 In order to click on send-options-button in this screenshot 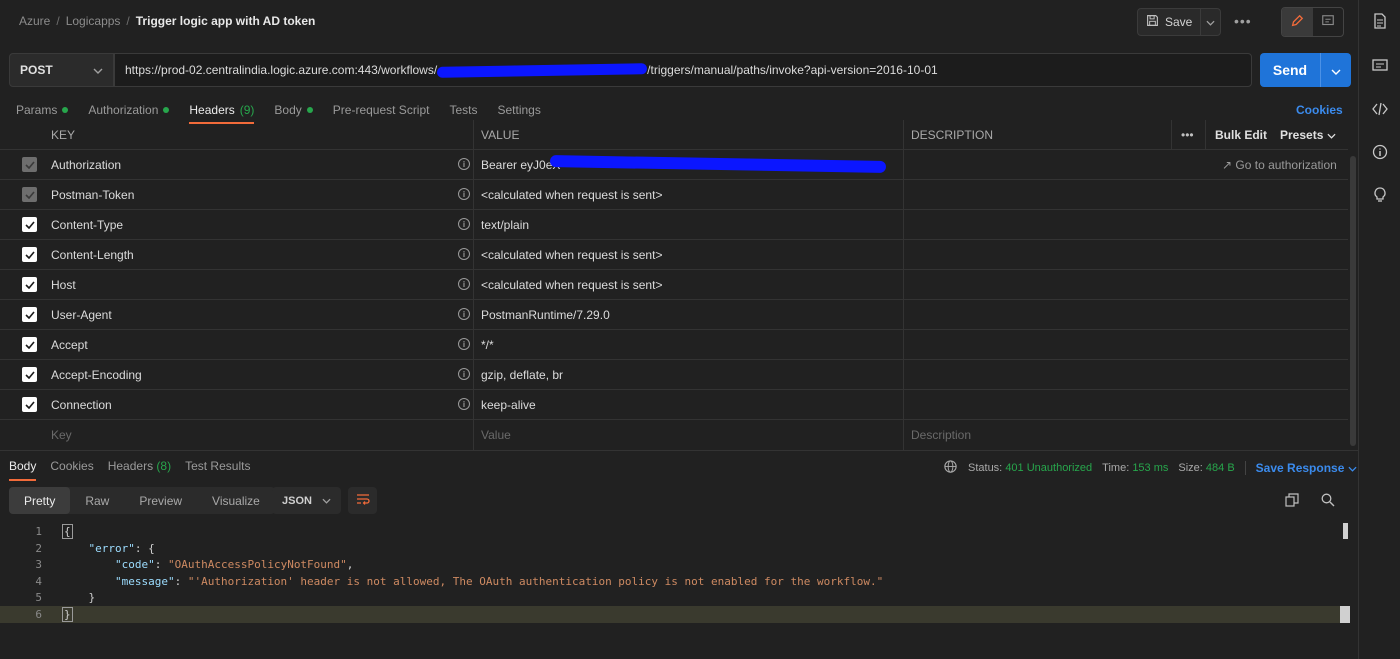, I will do `click(1335, 70)`.